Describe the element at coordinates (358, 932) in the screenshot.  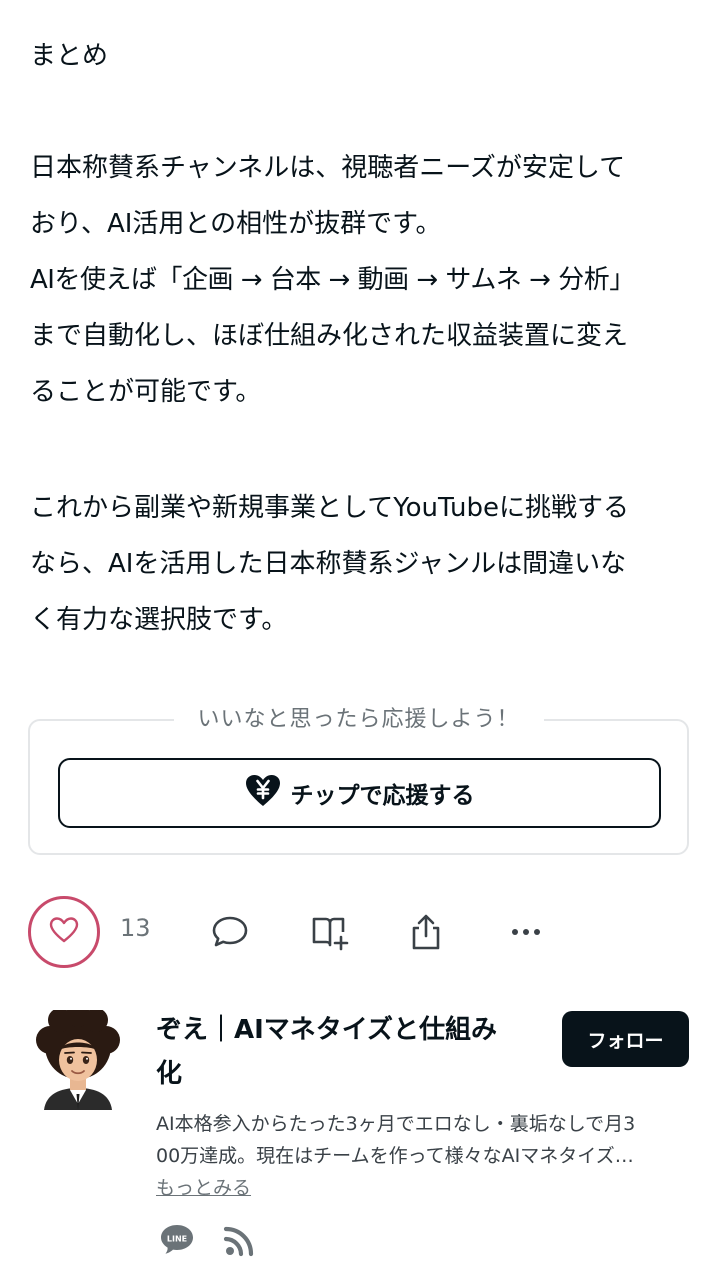
I see `action-bar: 13` at that location.